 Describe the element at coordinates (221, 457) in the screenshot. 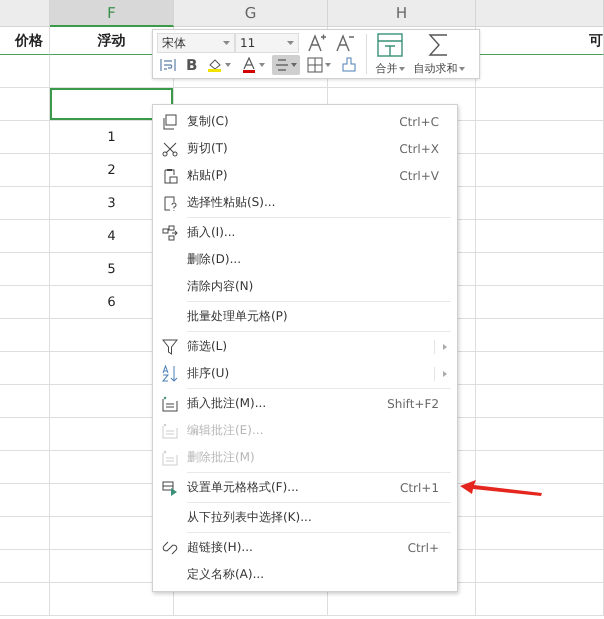

I see `menu-item-label: 删除批注(M)` at that location.